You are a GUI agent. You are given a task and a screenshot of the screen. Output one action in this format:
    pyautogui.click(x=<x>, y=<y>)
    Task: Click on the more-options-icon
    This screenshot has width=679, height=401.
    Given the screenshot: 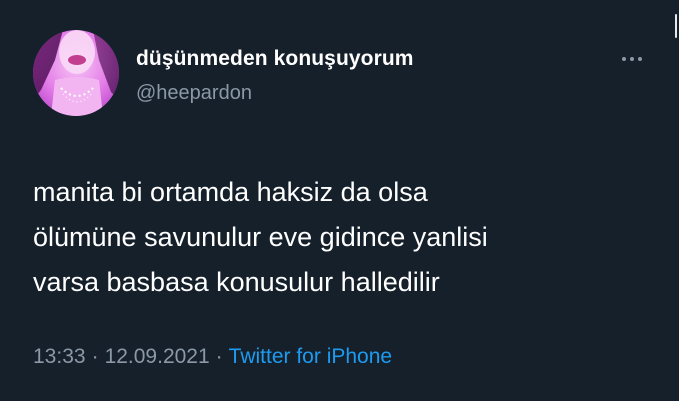 What is the action you would take?
    pyautogui.click(x=632, y=59)
    